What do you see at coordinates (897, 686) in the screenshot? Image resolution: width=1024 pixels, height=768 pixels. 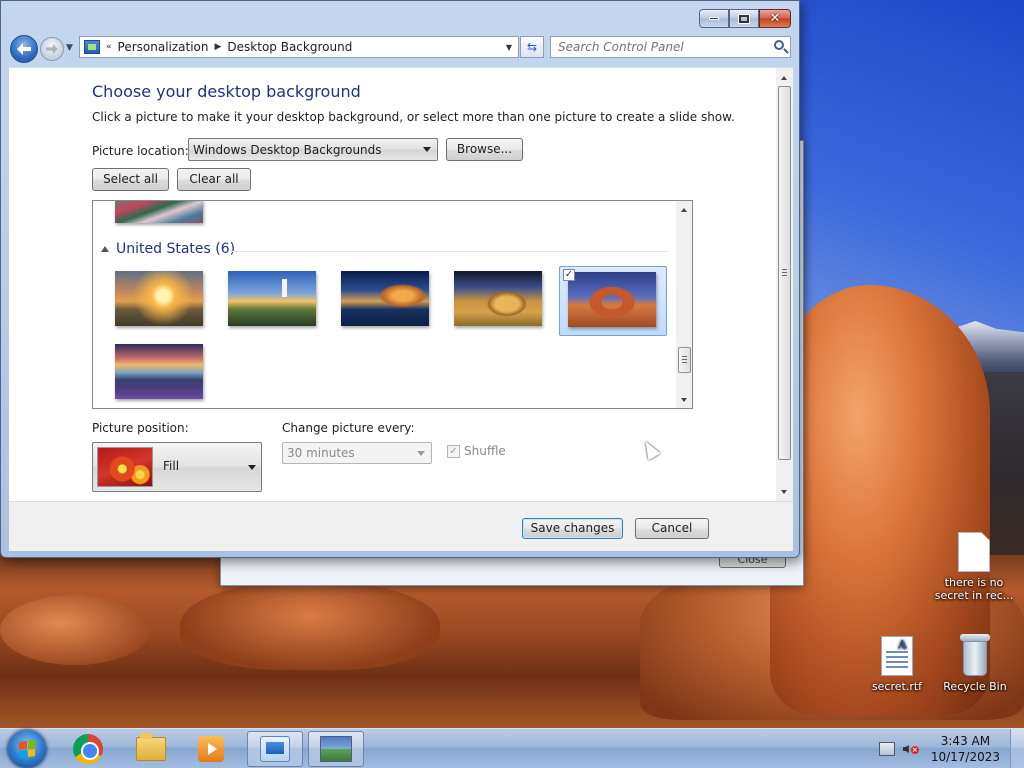 I see `desktop-icon-label: secret.rtf` at bounding box center [897, 686].